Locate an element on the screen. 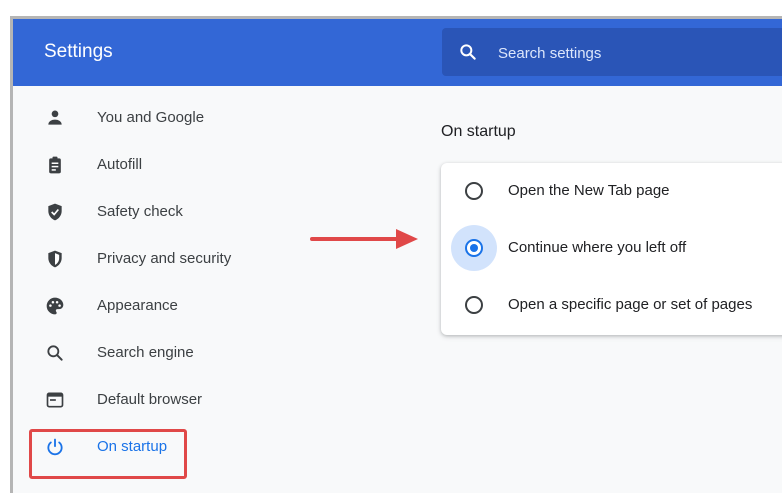 The width and height of the screenshot is (782, 493). browser-window-icon is located at coordinates (55, 400).